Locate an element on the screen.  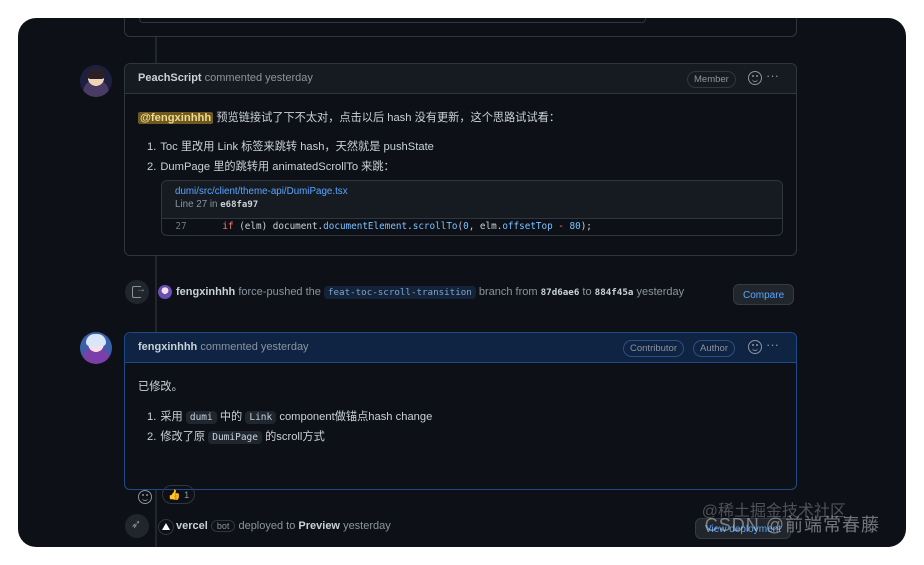
previous-comment-box is located at coordinates (460, 27).